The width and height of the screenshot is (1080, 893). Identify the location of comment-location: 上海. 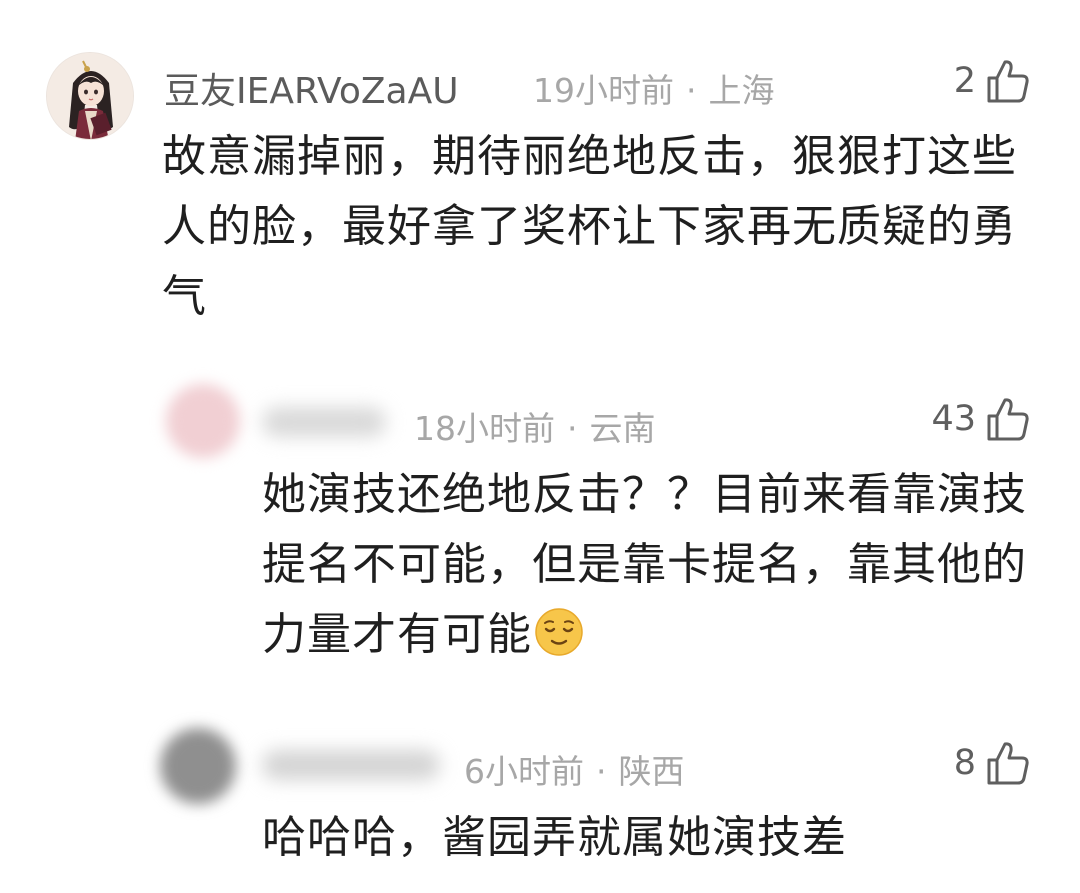
(741, 90).